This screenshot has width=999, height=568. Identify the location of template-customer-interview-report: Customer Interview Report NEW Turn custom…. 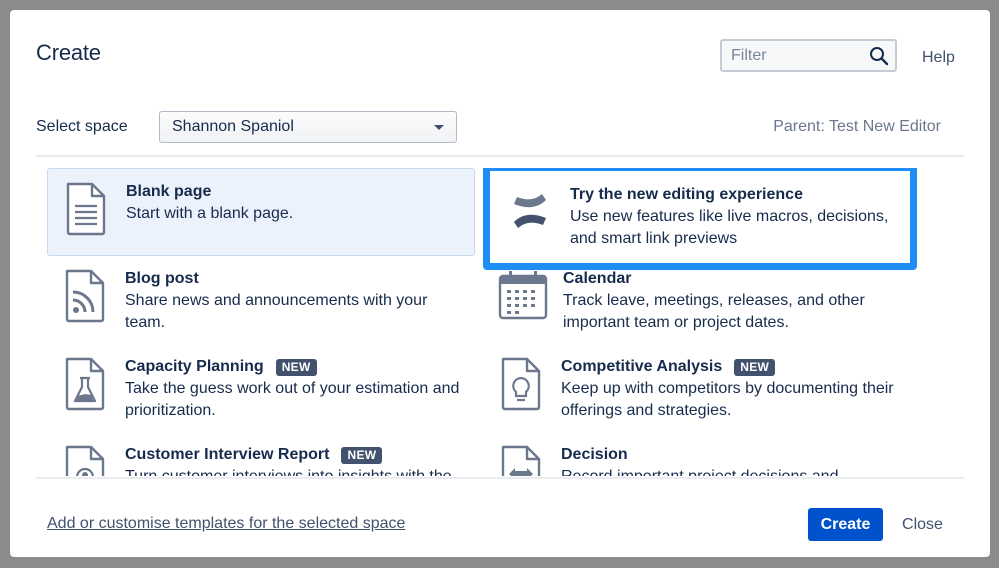
(261, 454).